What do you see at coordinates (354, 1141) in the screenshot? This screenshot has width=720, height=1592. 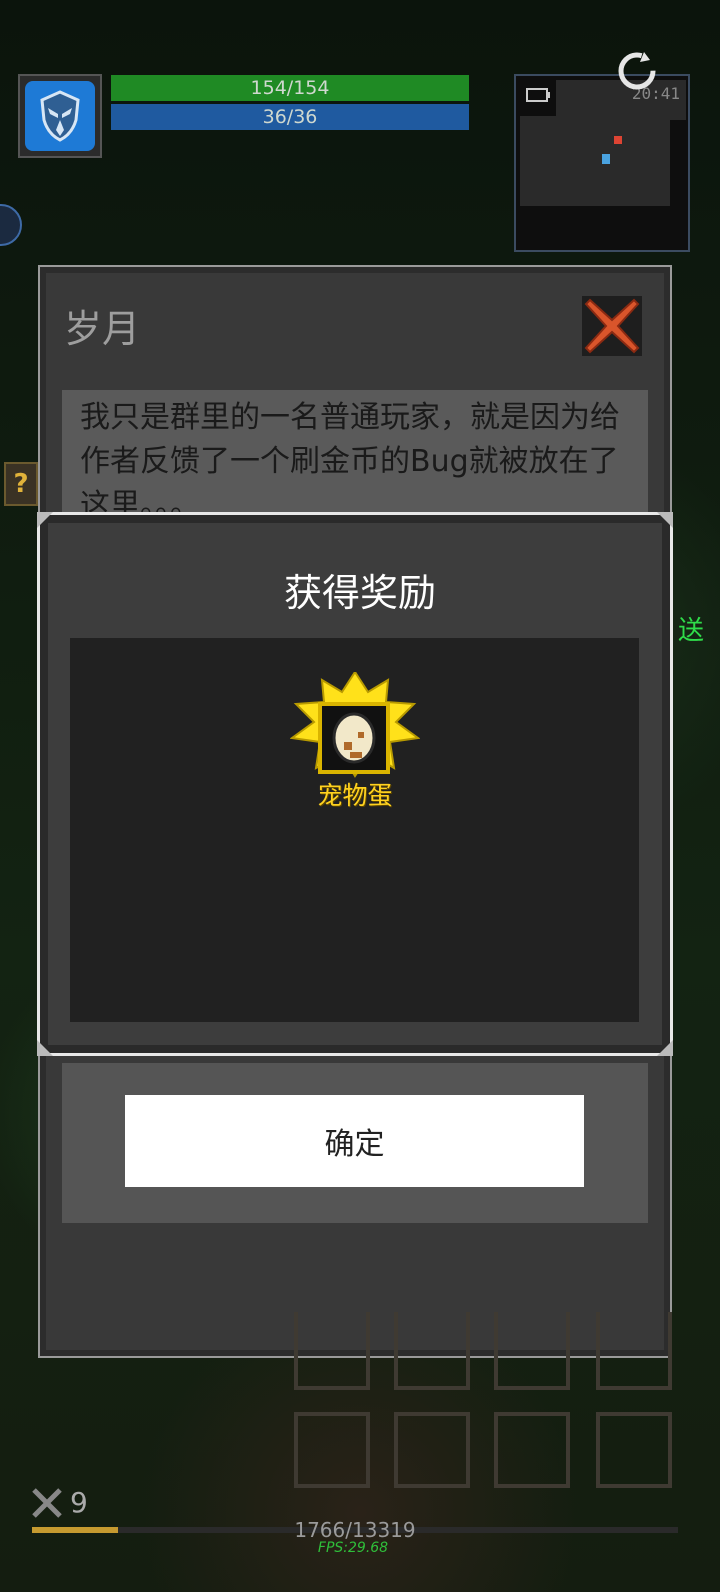 I see `confirm-button: 确定` at bounding box center [354, 1141].